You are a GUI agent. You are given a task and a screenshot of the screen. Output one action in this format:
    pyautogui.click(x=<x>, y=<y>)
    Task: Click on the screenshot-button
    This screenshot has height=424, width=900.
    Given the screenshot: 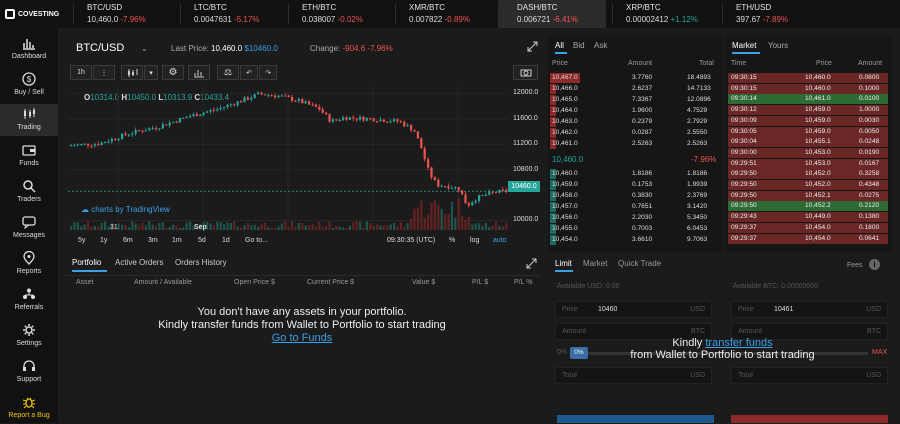 What is the action you would take?
    pyautogui.click(x=525, y=72)
    